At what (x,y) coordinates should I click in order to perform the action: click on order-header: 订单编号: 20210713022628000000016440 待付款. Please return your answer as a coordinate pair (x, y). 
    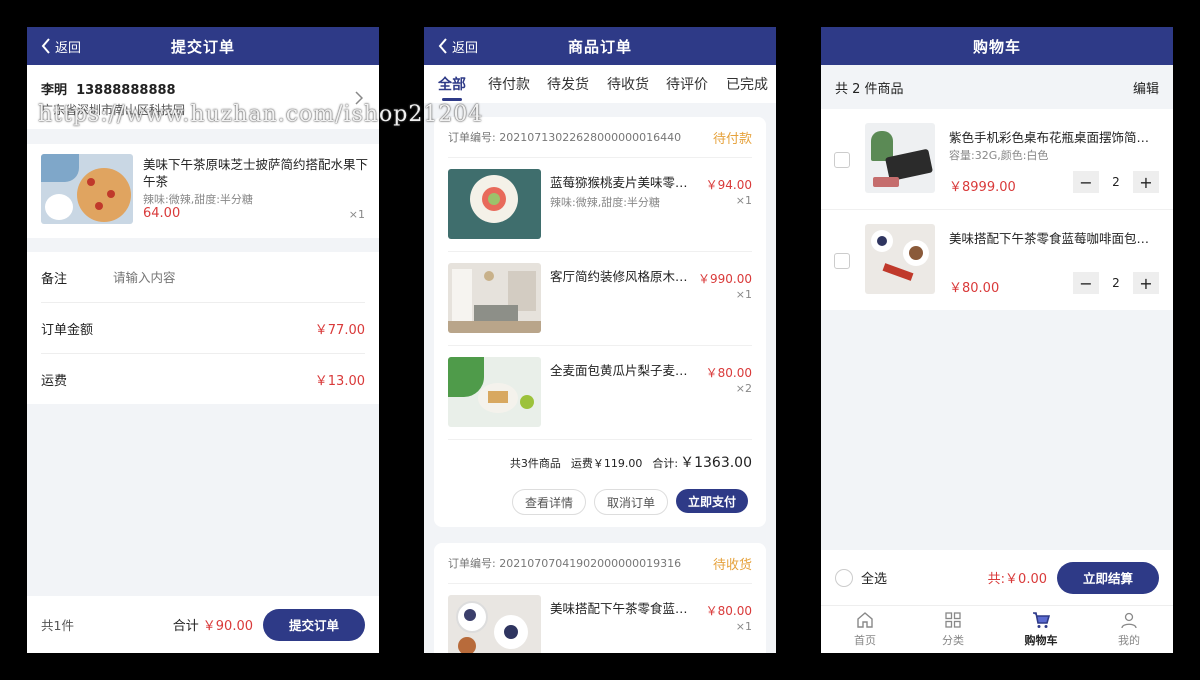
    Looking at the image, I should click on (600, 137).